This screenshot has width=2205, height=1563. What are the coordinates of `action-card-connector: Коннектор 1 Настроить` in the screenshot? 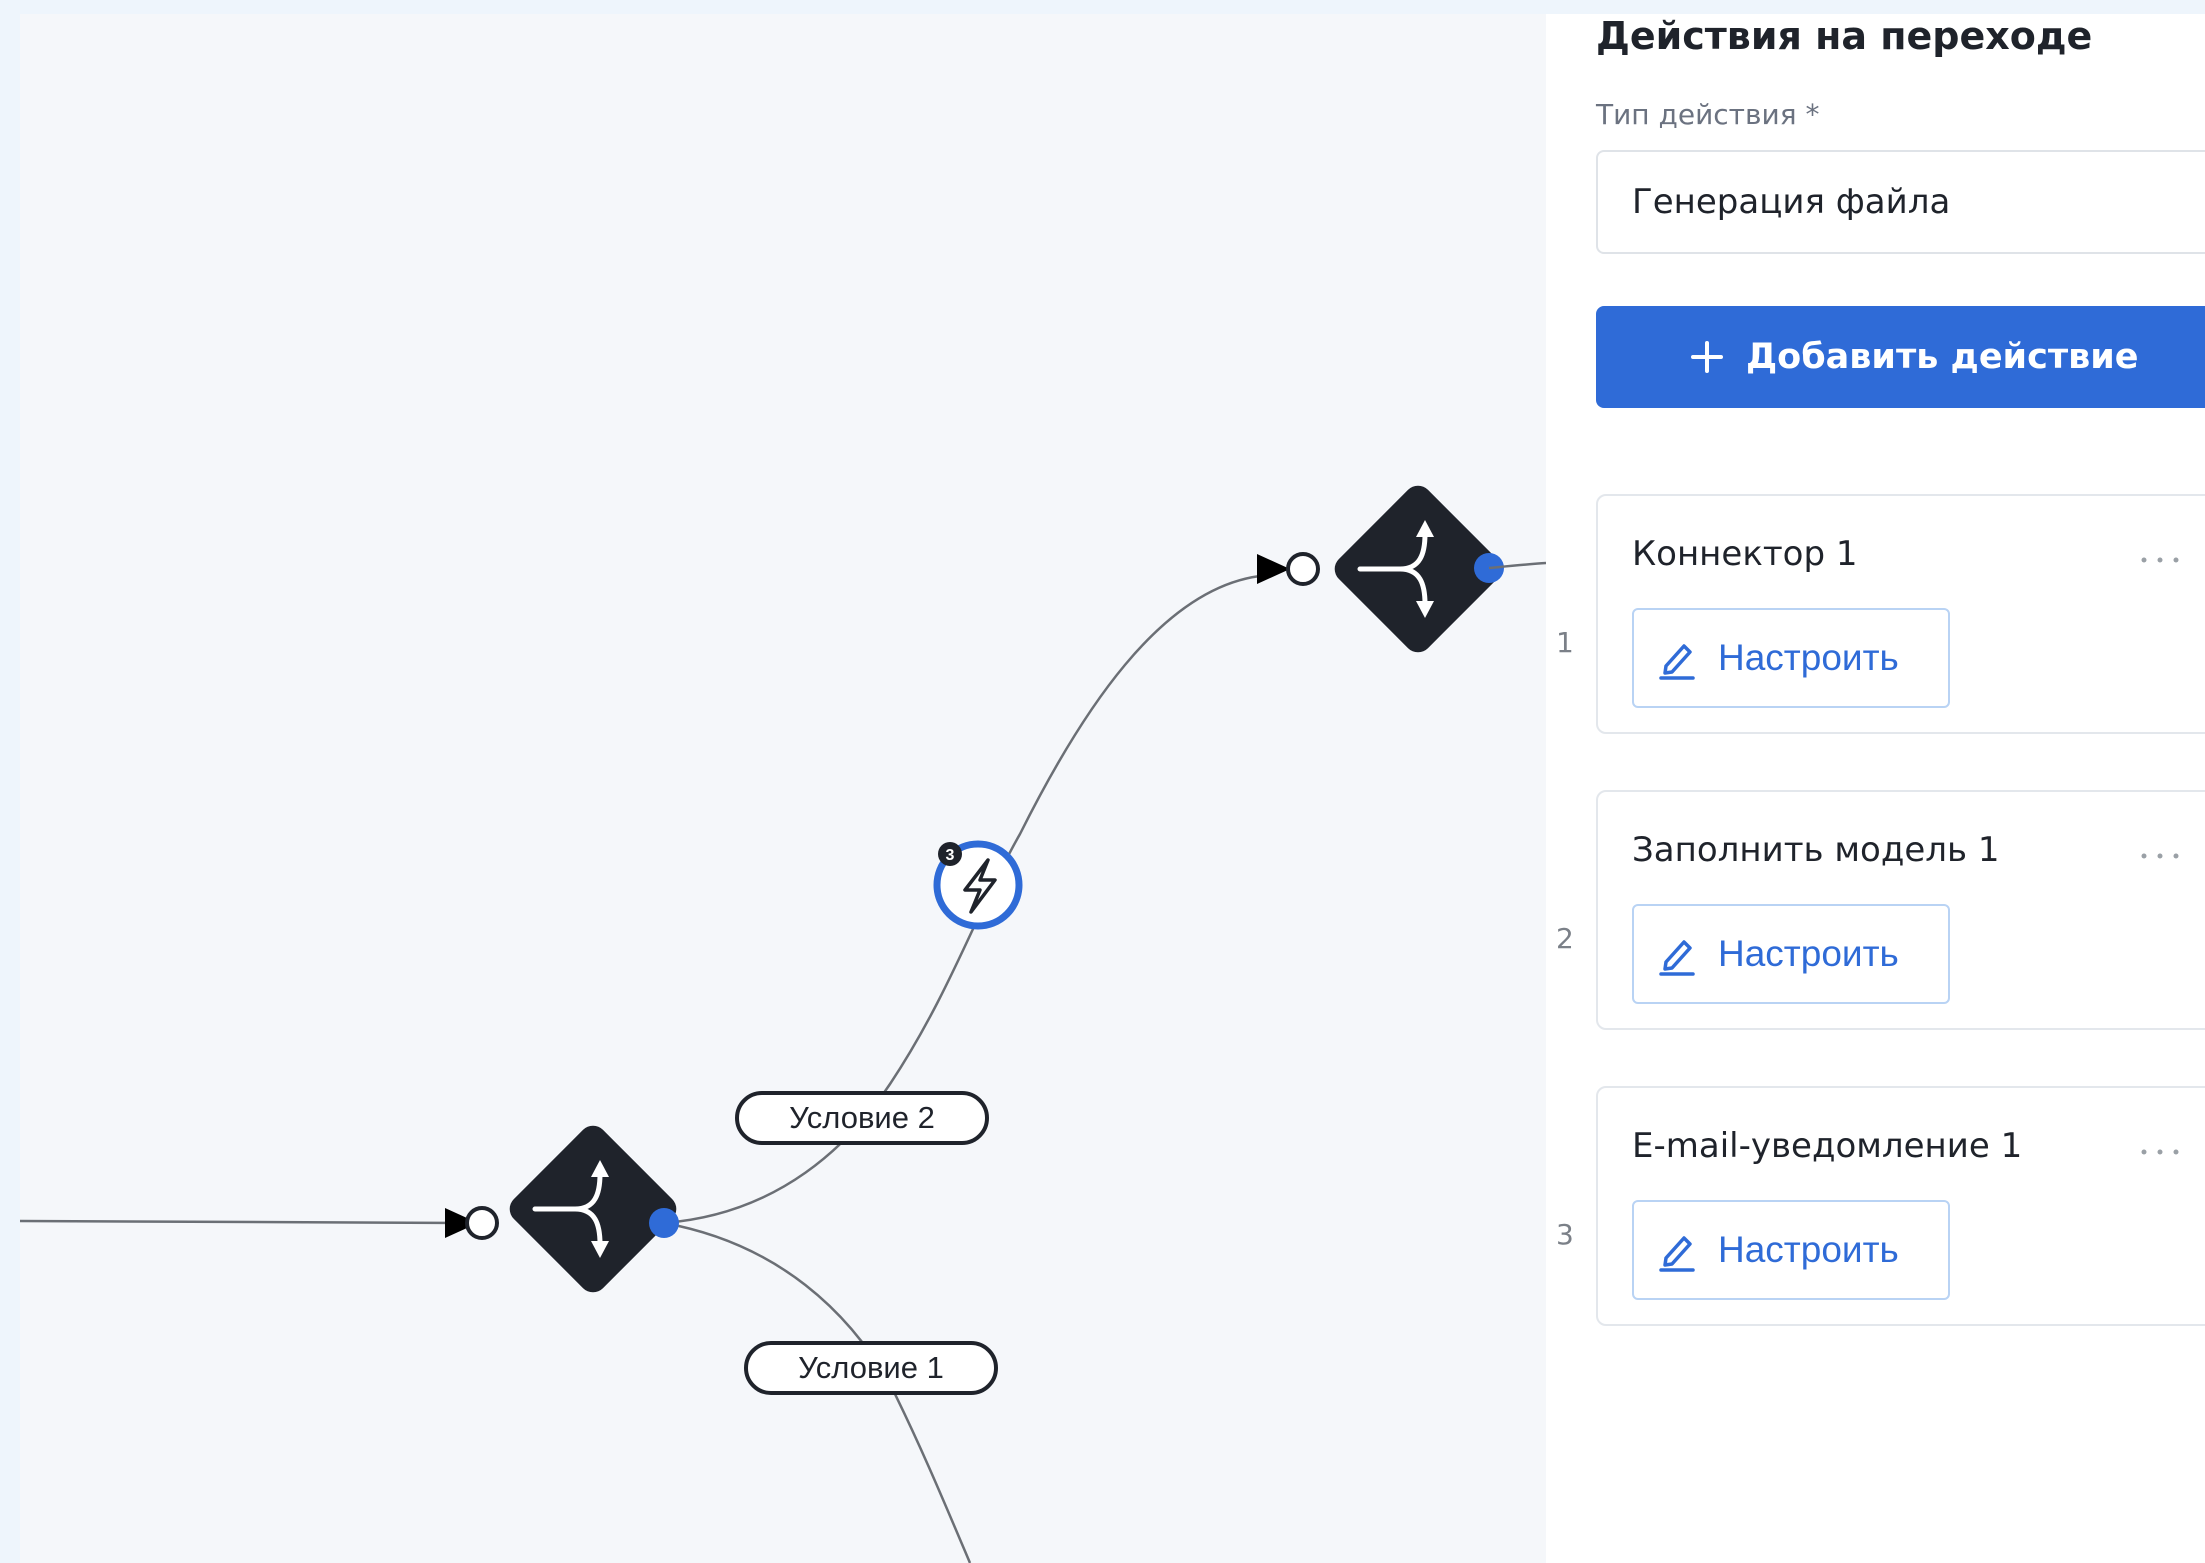 It's located at (1900, 614).